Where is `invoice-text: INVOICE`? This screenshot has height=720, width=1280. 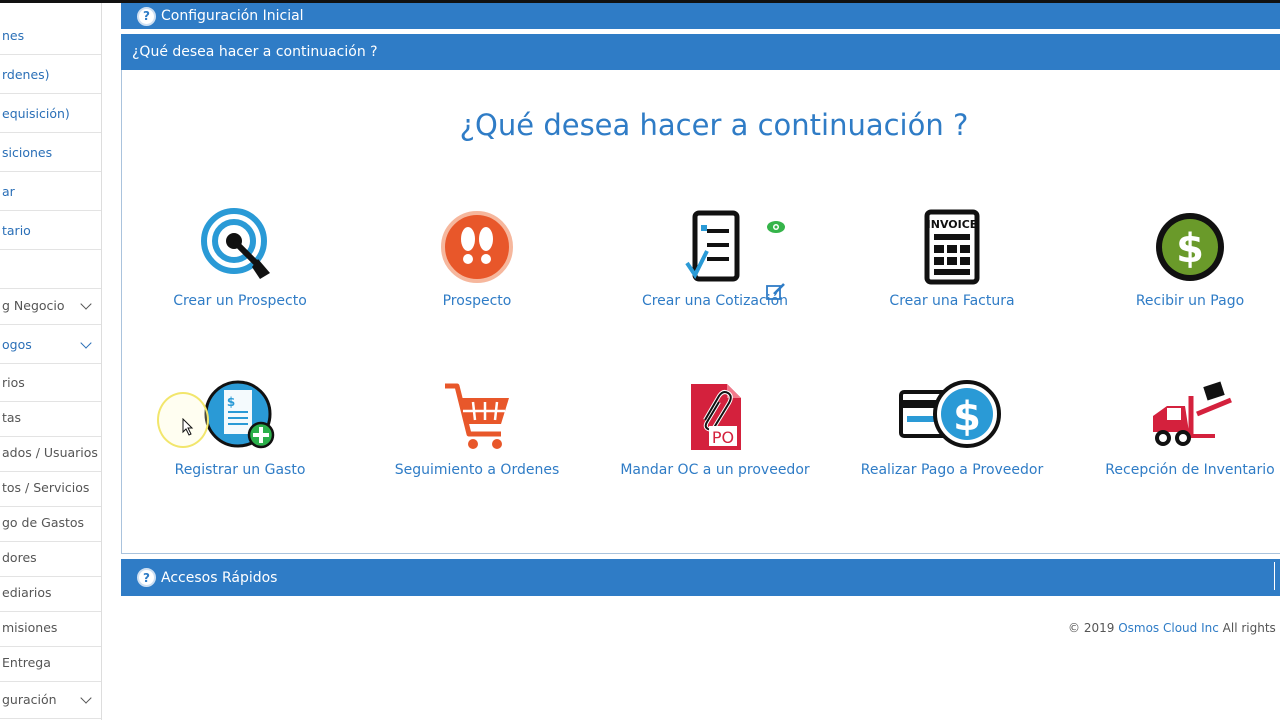
invoice-text: INVOICE is located at coordinates (952, 224).